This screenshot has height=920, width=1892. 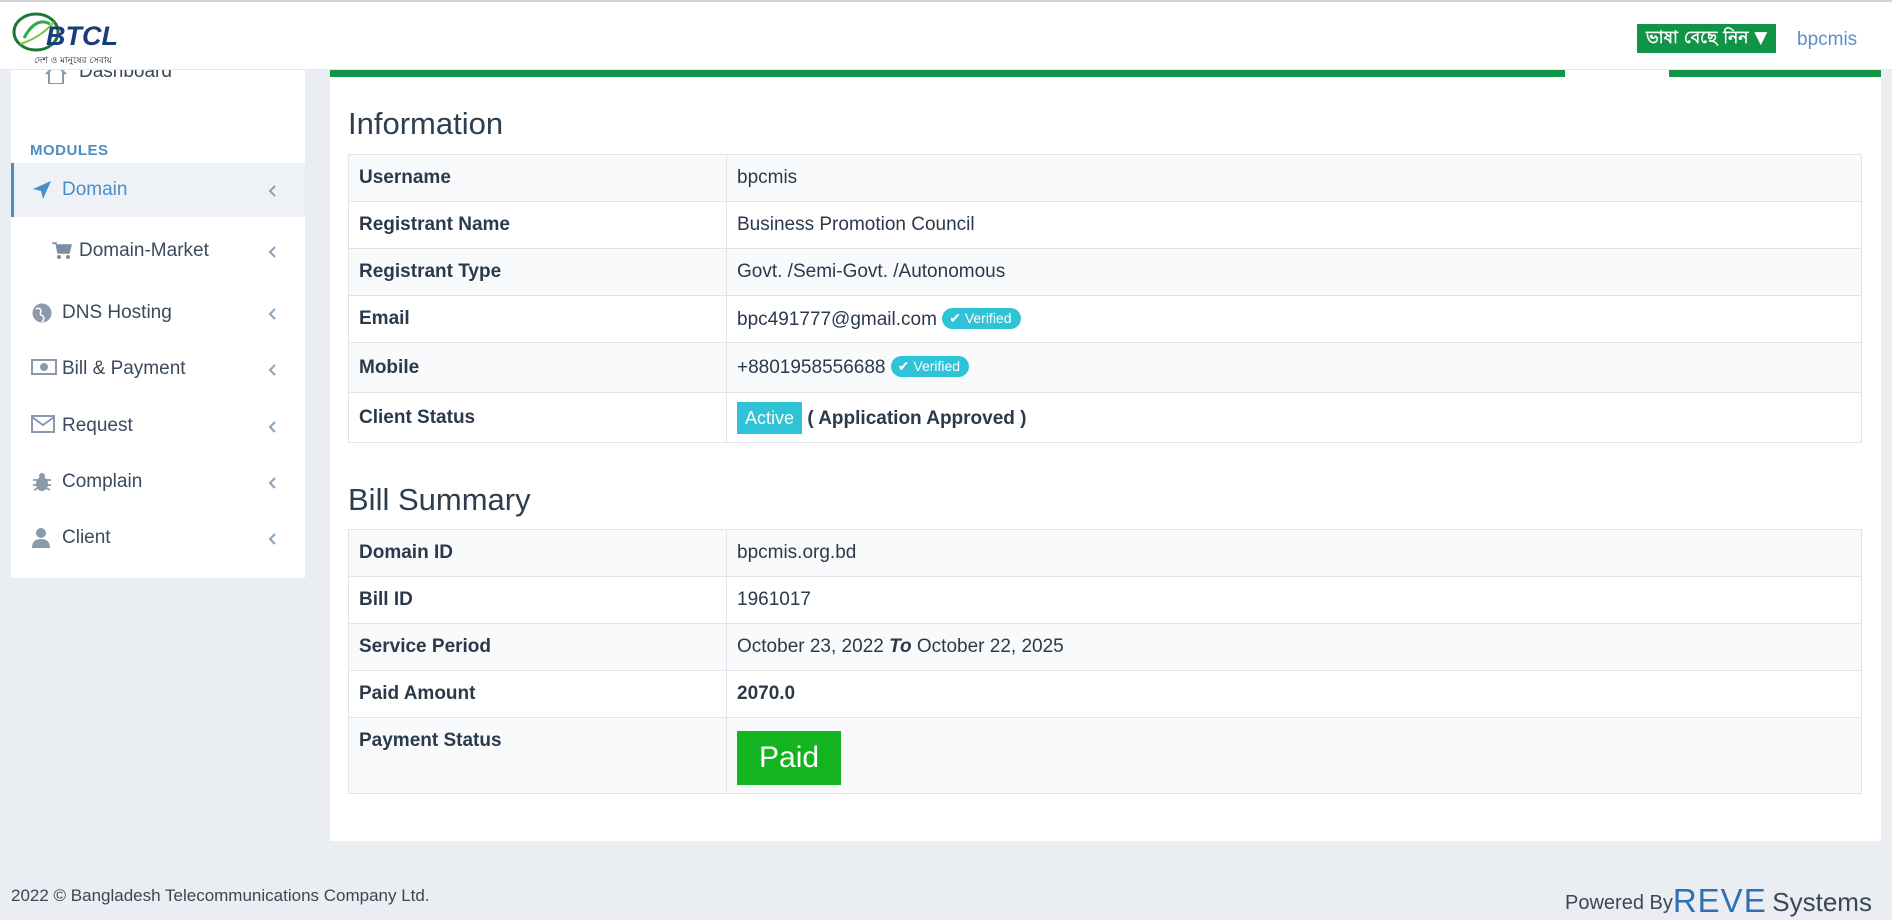 I want to click on sidebar-item-label: Complain, so click(x=102, y=481).